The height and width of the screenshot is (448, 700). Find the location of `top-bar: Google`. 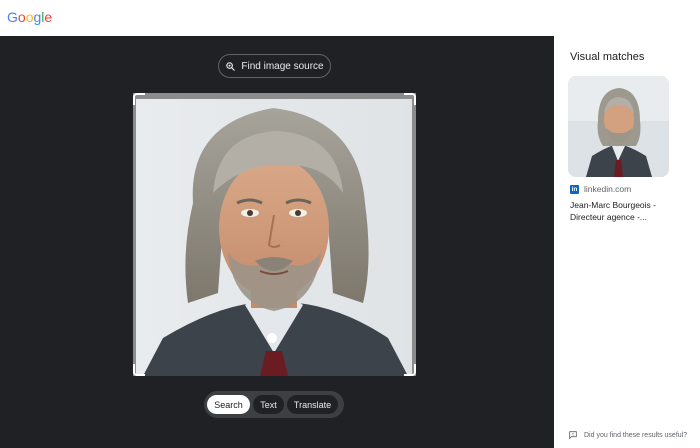

top-bar: Google is located at coordinates (350, 18).